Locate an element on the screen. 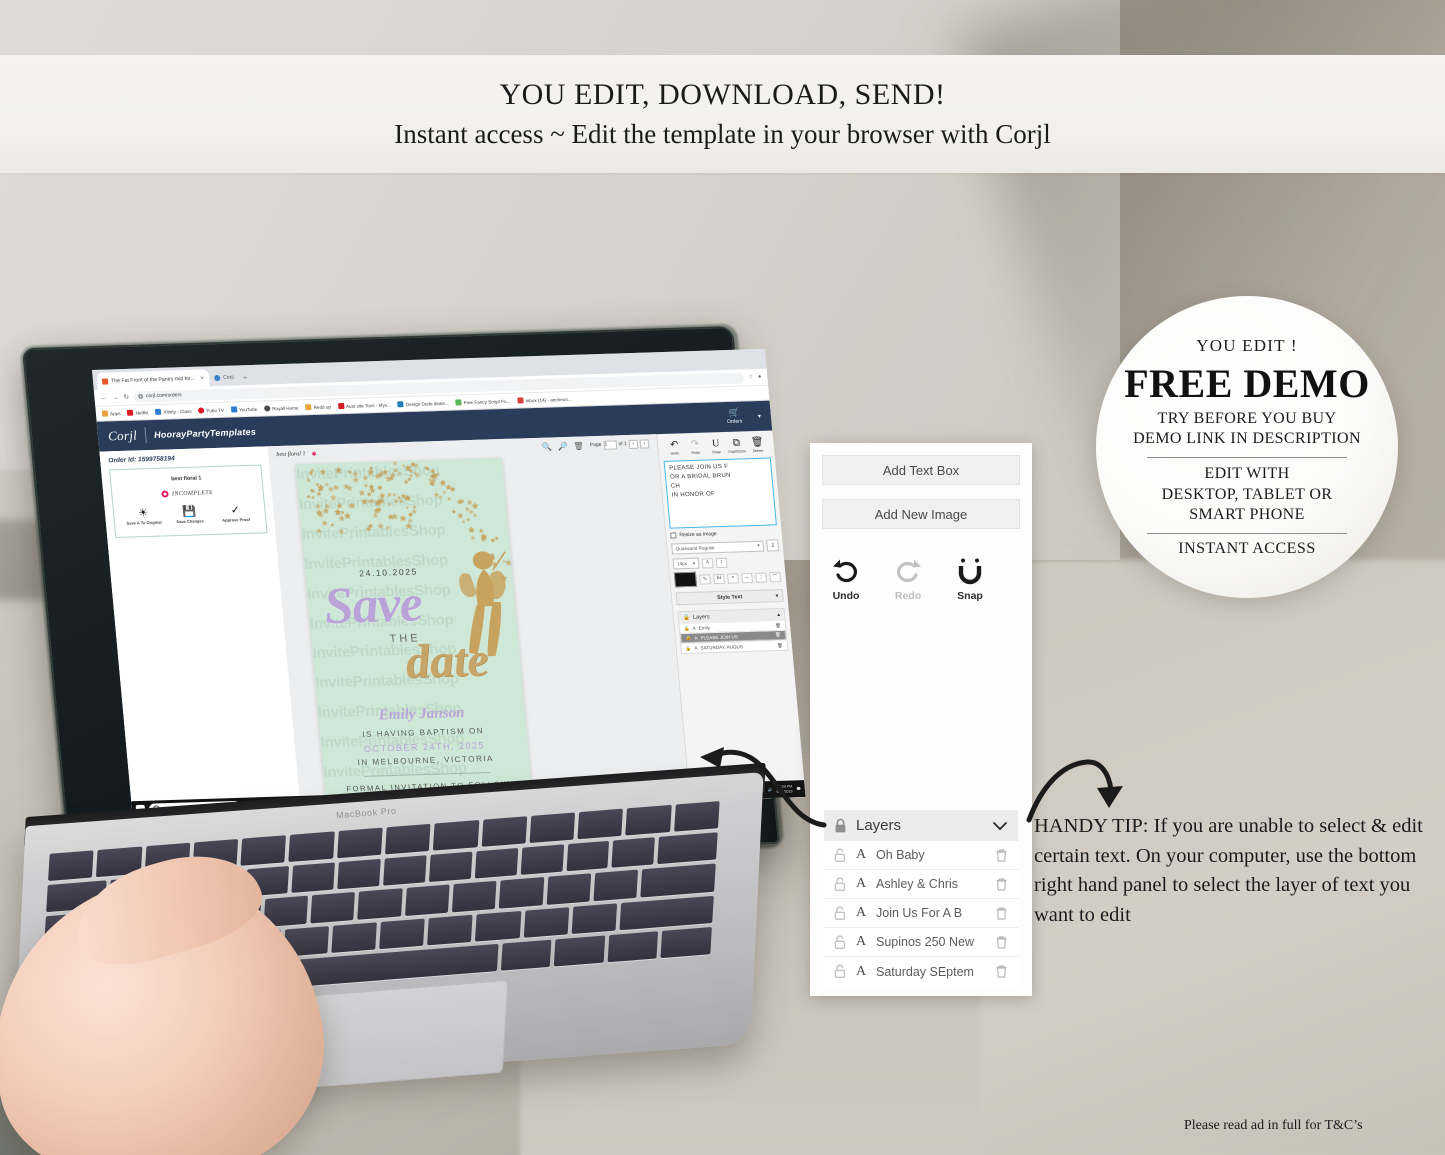  delete-button: 🗑 Delete is located at coordinates (757, 445).